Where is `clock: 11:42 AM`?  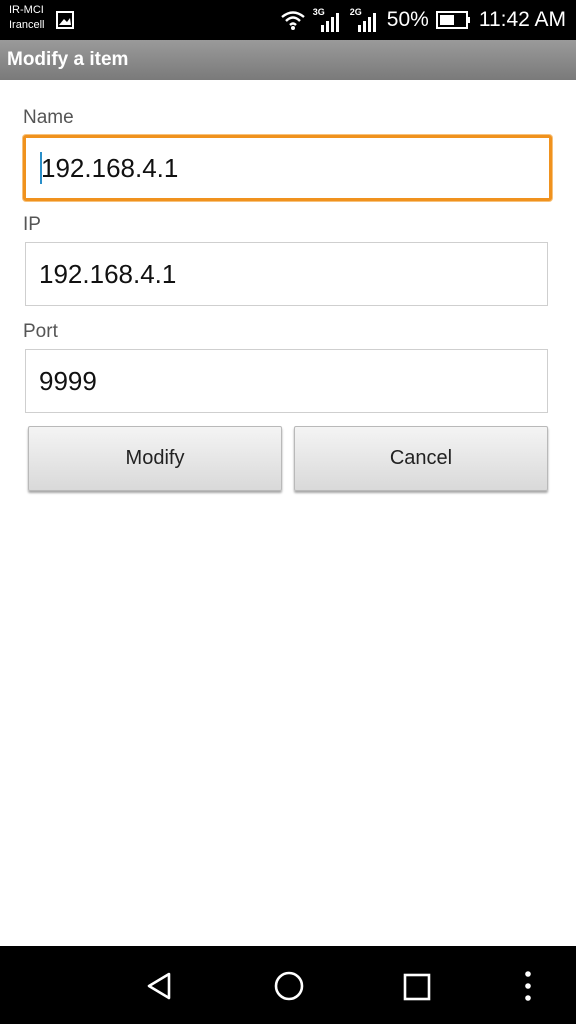
clock: 11:42 AM is located at coordinates (522, 19).